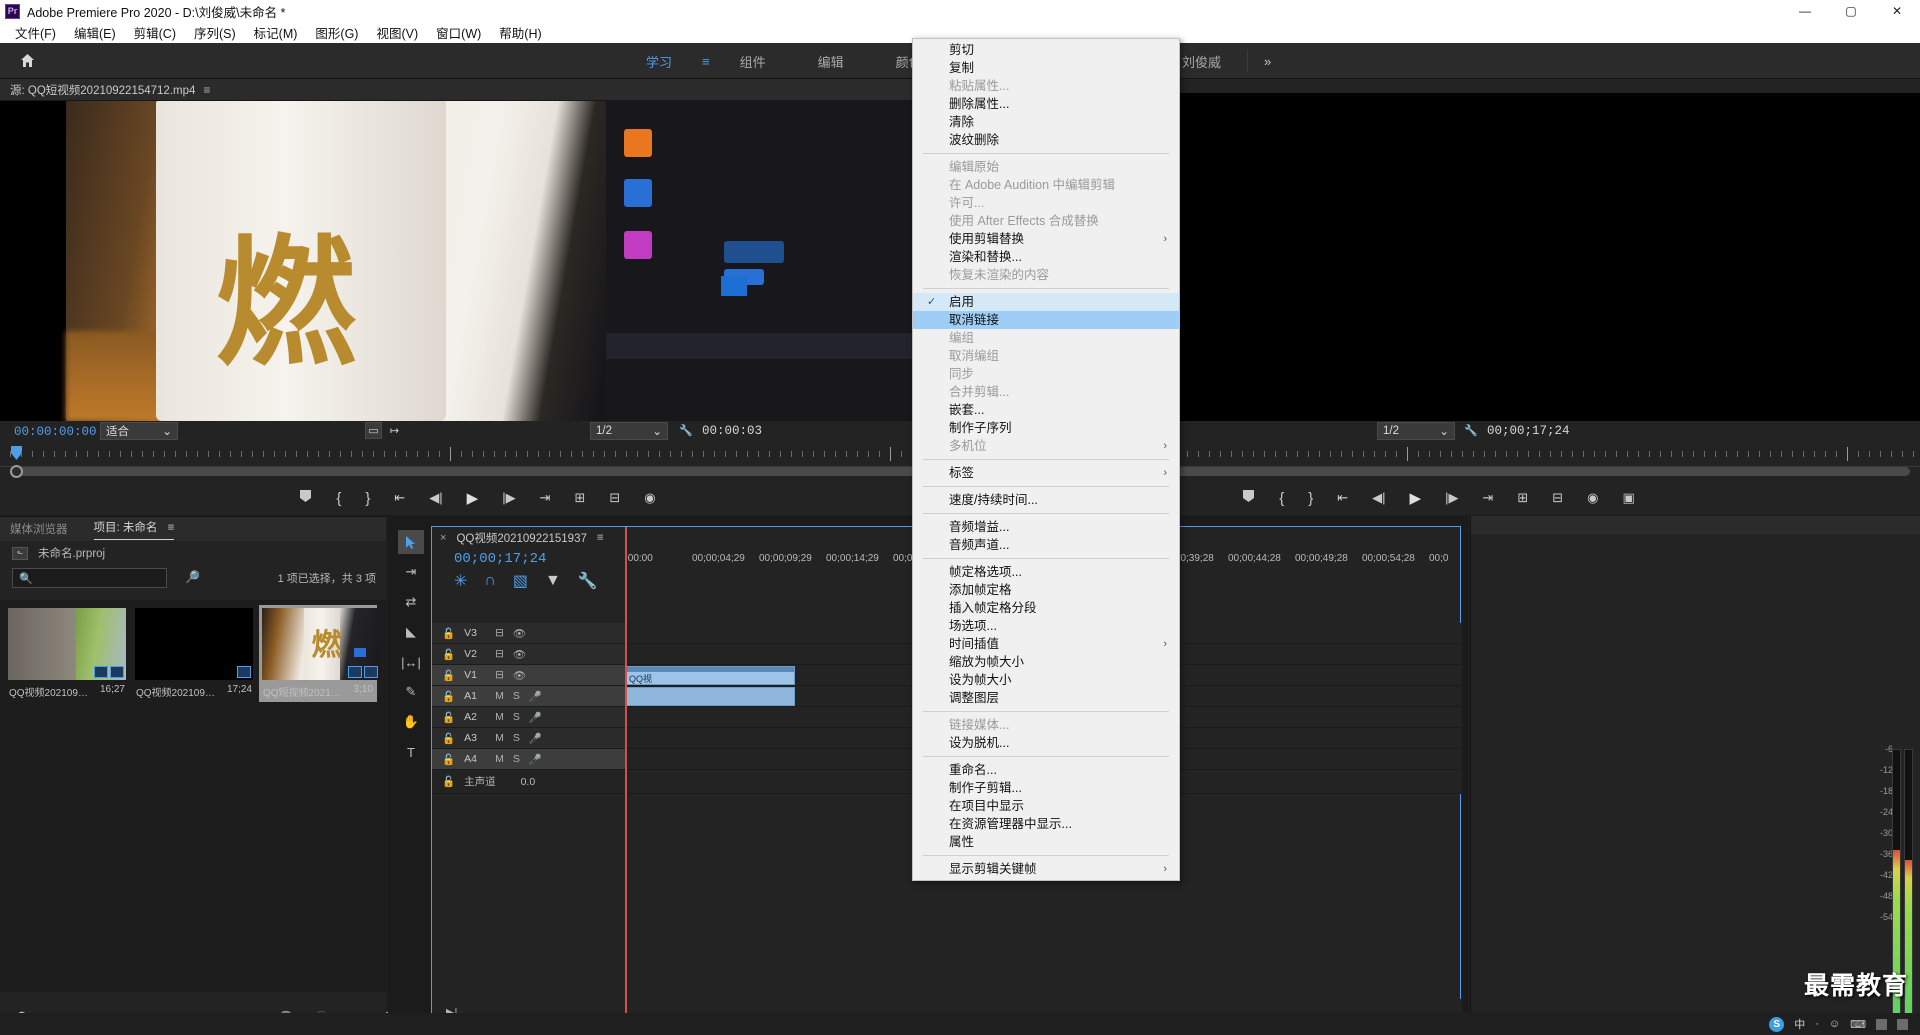 The image size is (1920, 1035). Describe the element at coordinates (1046, 869) in the screenshot. I see `context-menu-item: 显示剪辑关键帧 ›` at that location.